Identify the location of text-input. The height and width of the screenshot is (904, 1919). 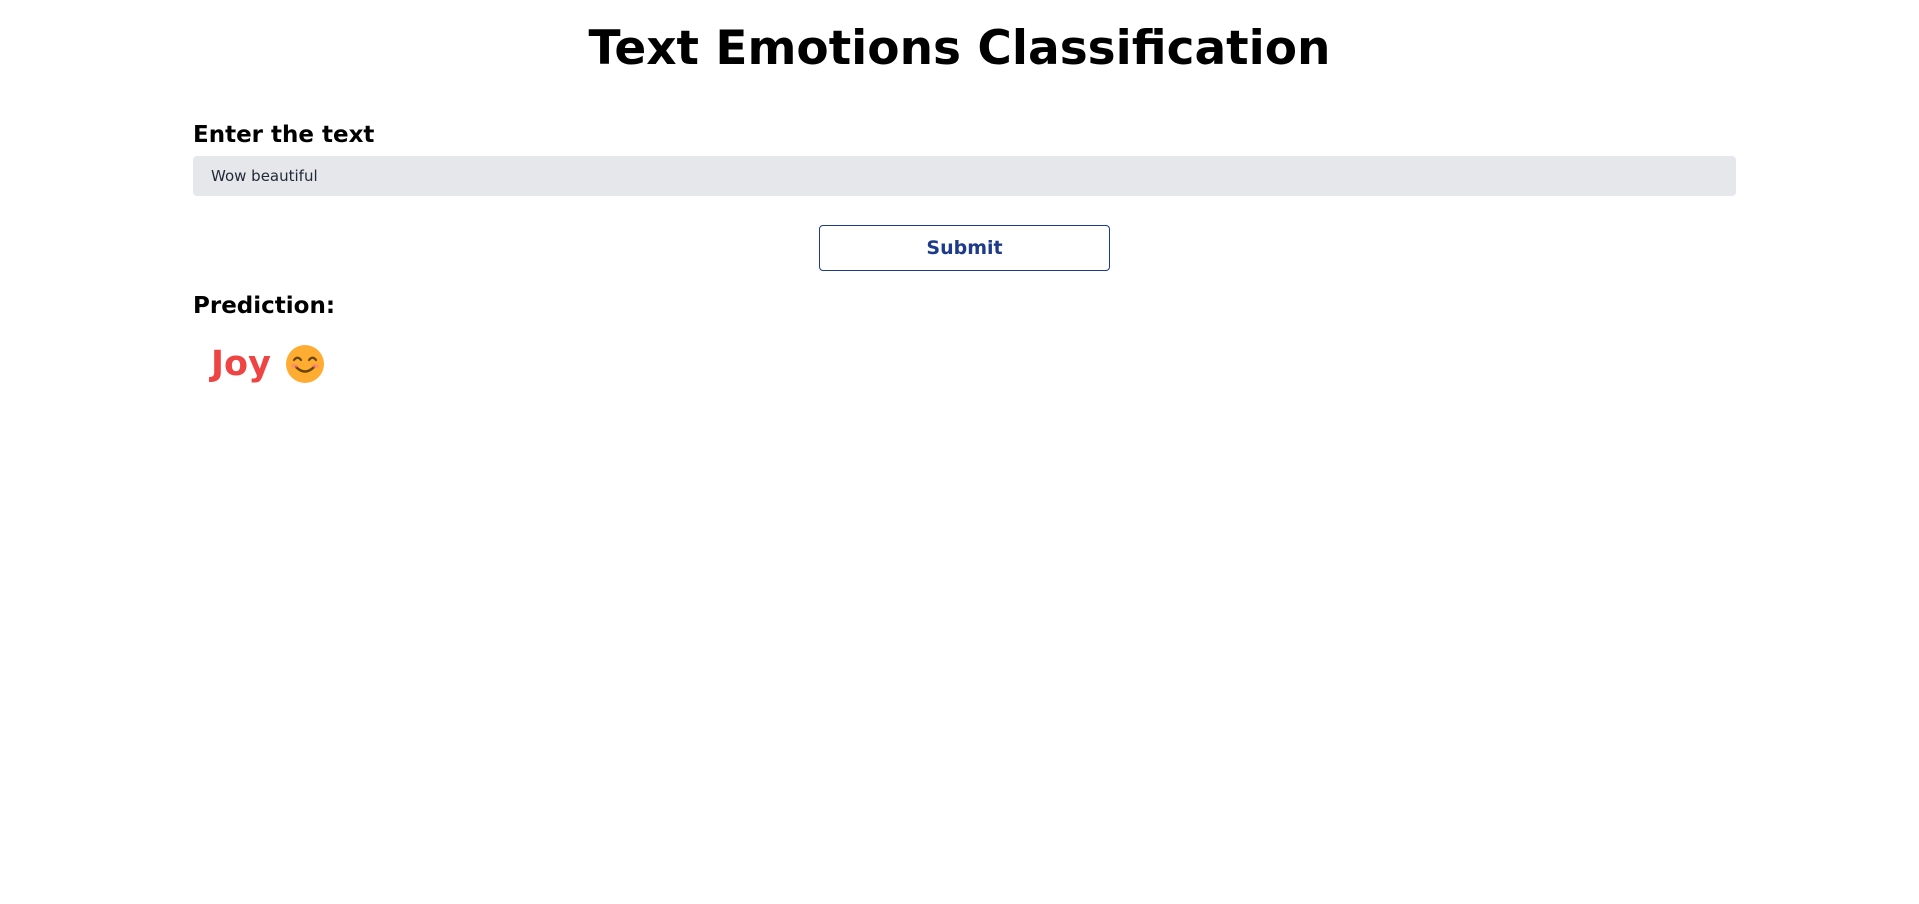
(964, 176).